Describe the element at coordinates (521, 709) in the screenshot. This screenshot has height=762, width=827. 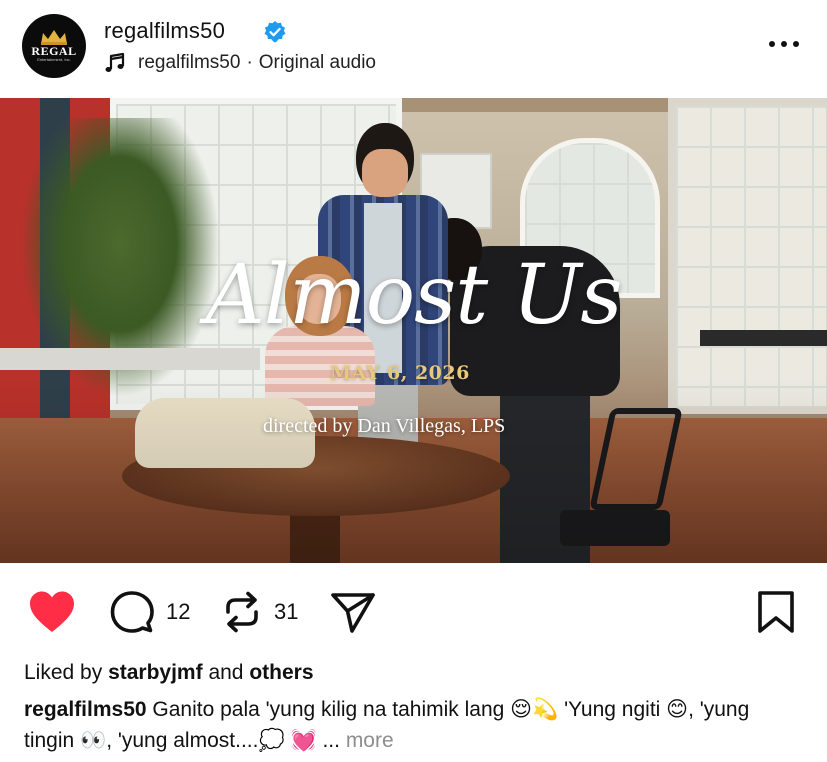
I see `relieved-face-emoji: 😌` at that location.